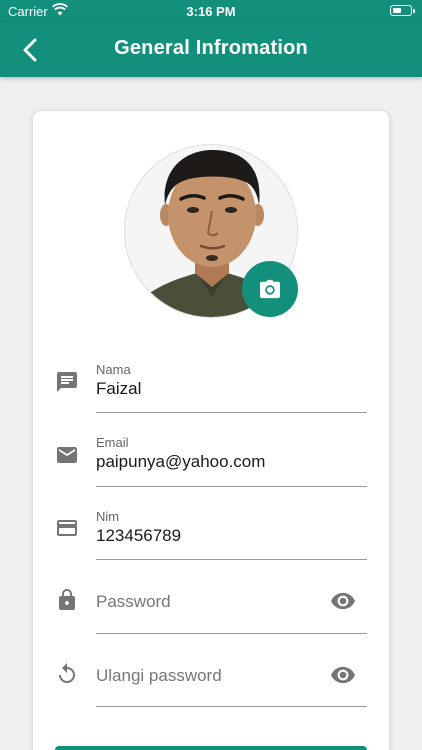 This screenshot has height=750, width=422. Describe the element at coordinates (180, 462) in the screenshot. I see `email-value: paipunya@yahoo.com` at that location.